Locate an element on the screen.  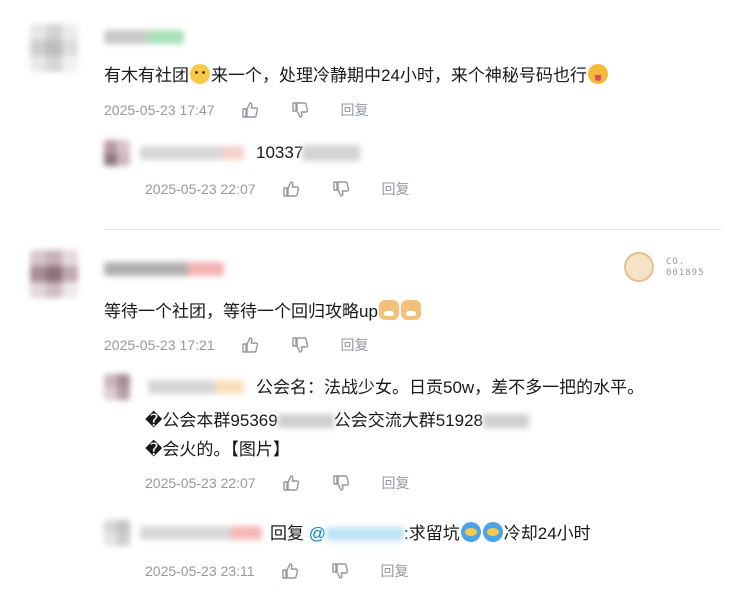
divider is located at coordinates (413, 229).